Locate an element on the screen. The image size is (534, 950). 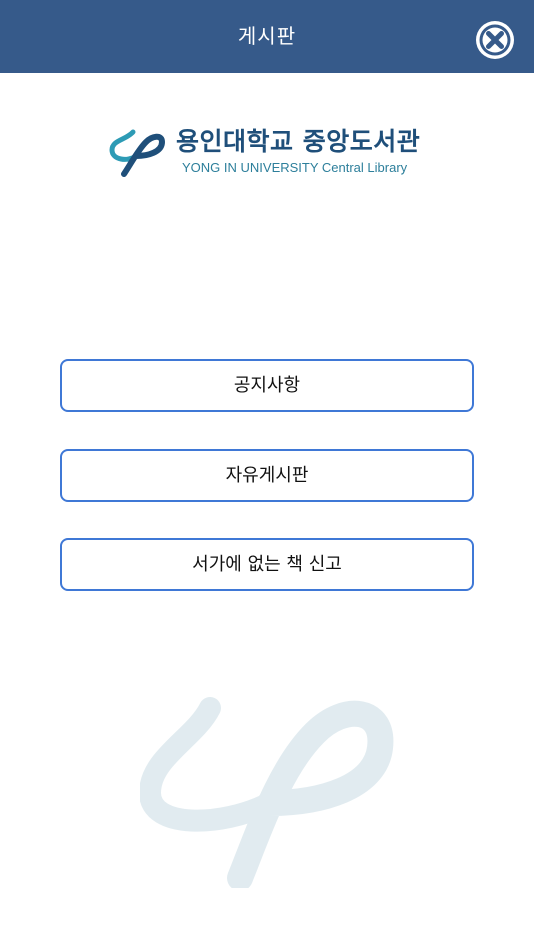
library-name-korean: 용인대학교 중앙도서관 is located at coordinates (298, 141).